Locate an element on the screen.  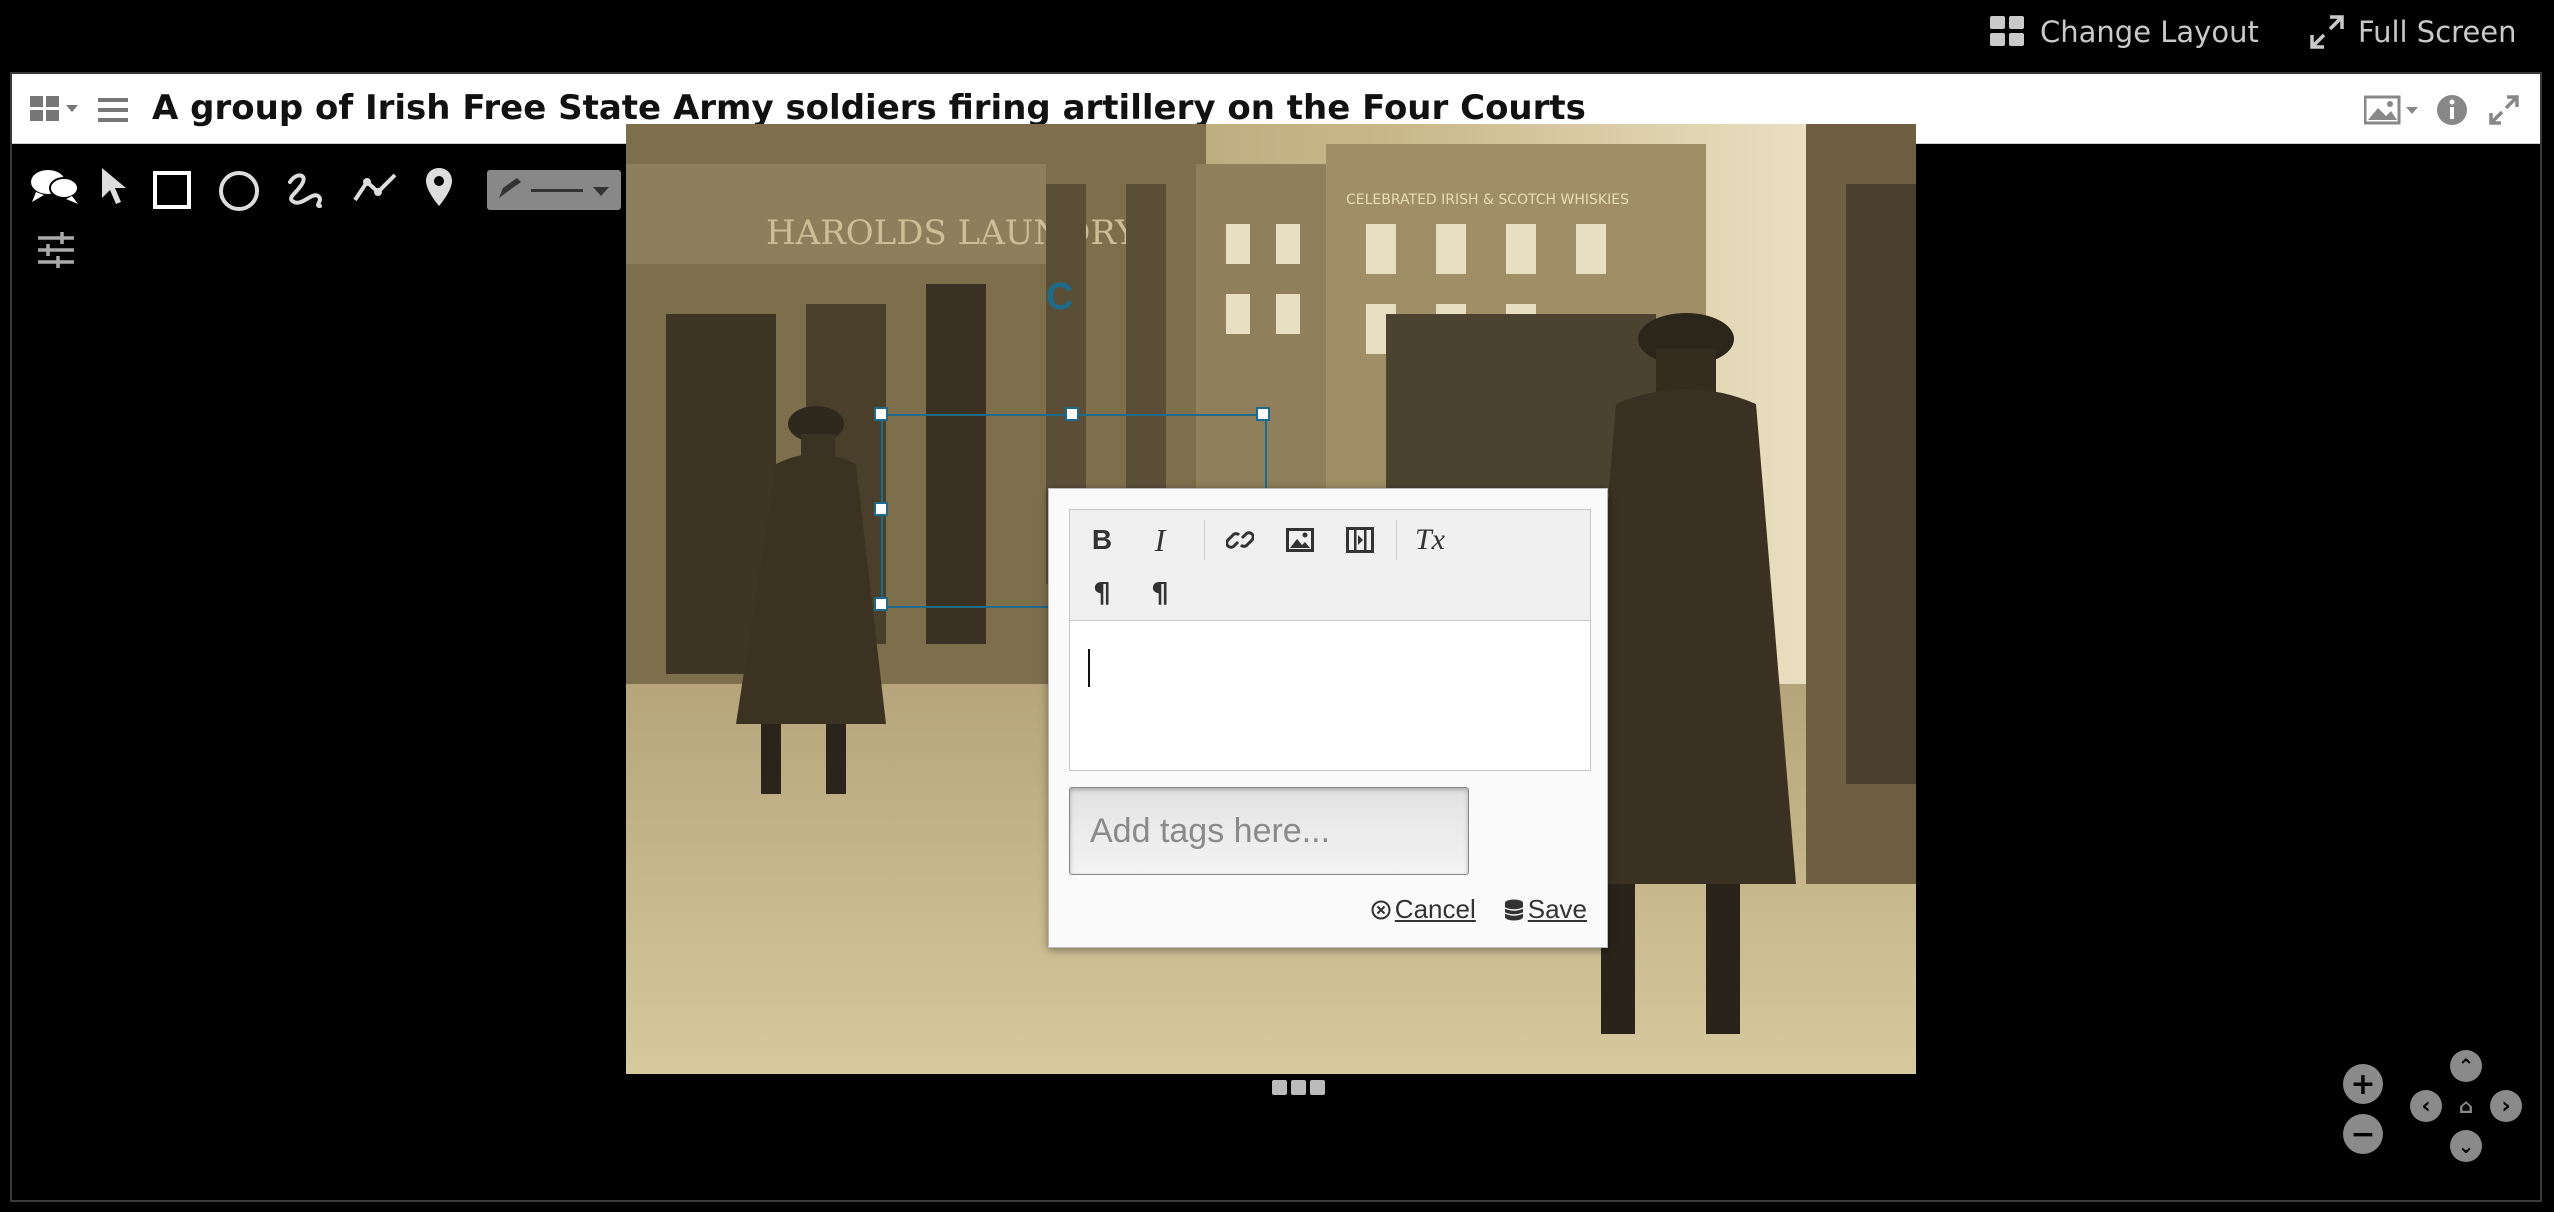
image-tools-icon is located at coordinates (2391, 112).